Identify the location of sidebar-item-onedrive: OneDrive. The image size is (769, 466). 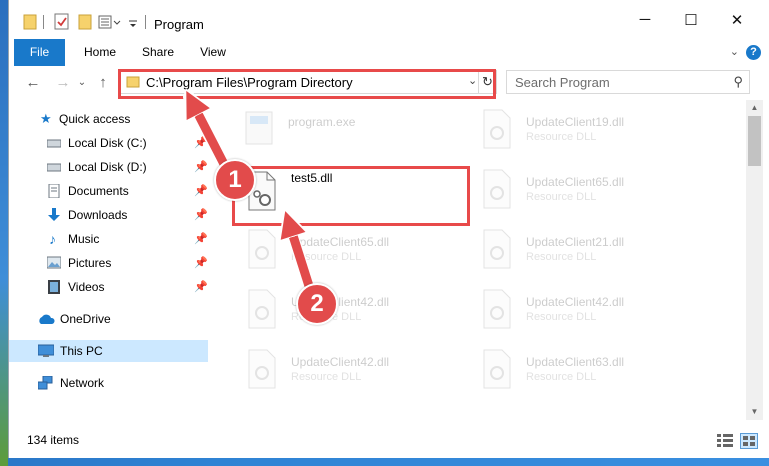
(108, 319).